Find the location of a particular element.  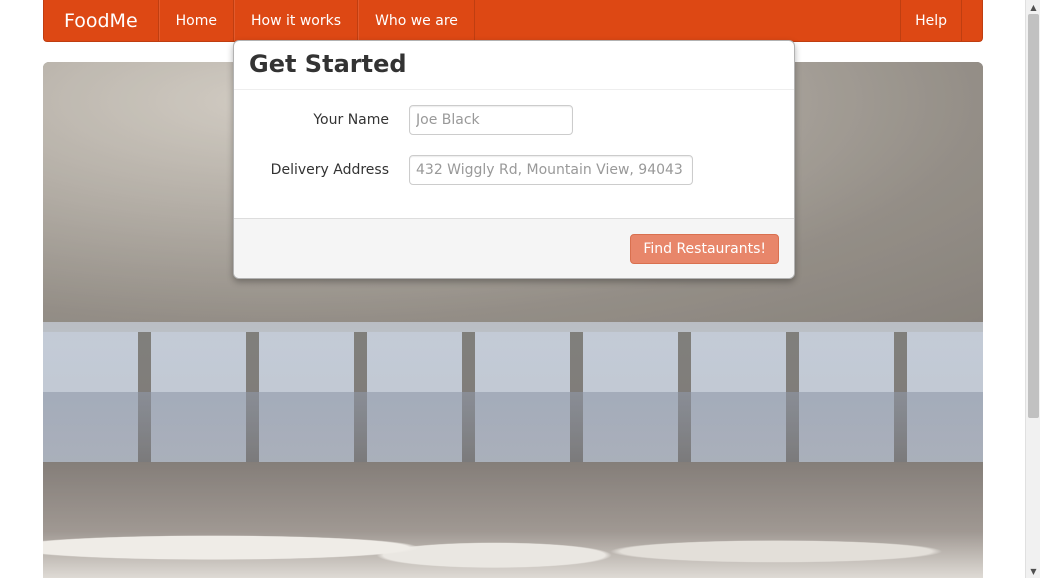

nav-item-who-we-are: Who we are is located at coordinates (416, 20).